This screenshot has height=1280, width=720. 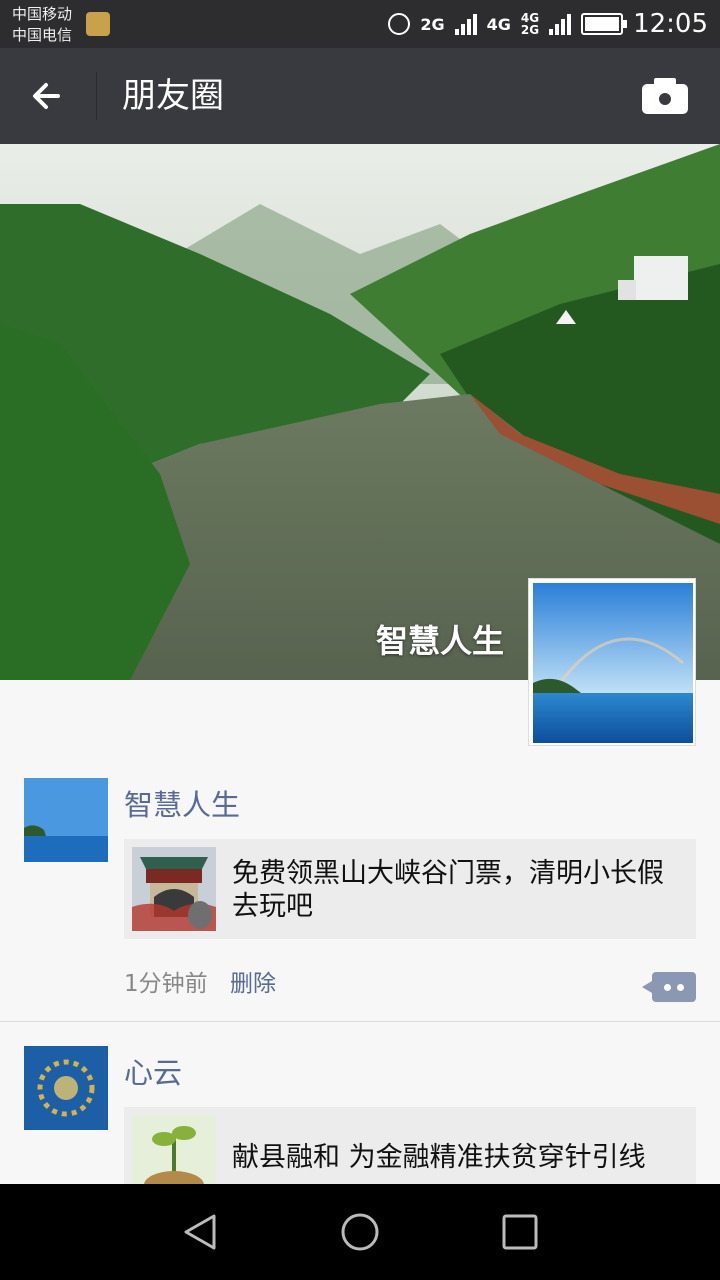 What do you see at coordinates (166, 984) in the screenshot?
I see `post-timestamp: 1分钟前` at bounding box center [166, 984].